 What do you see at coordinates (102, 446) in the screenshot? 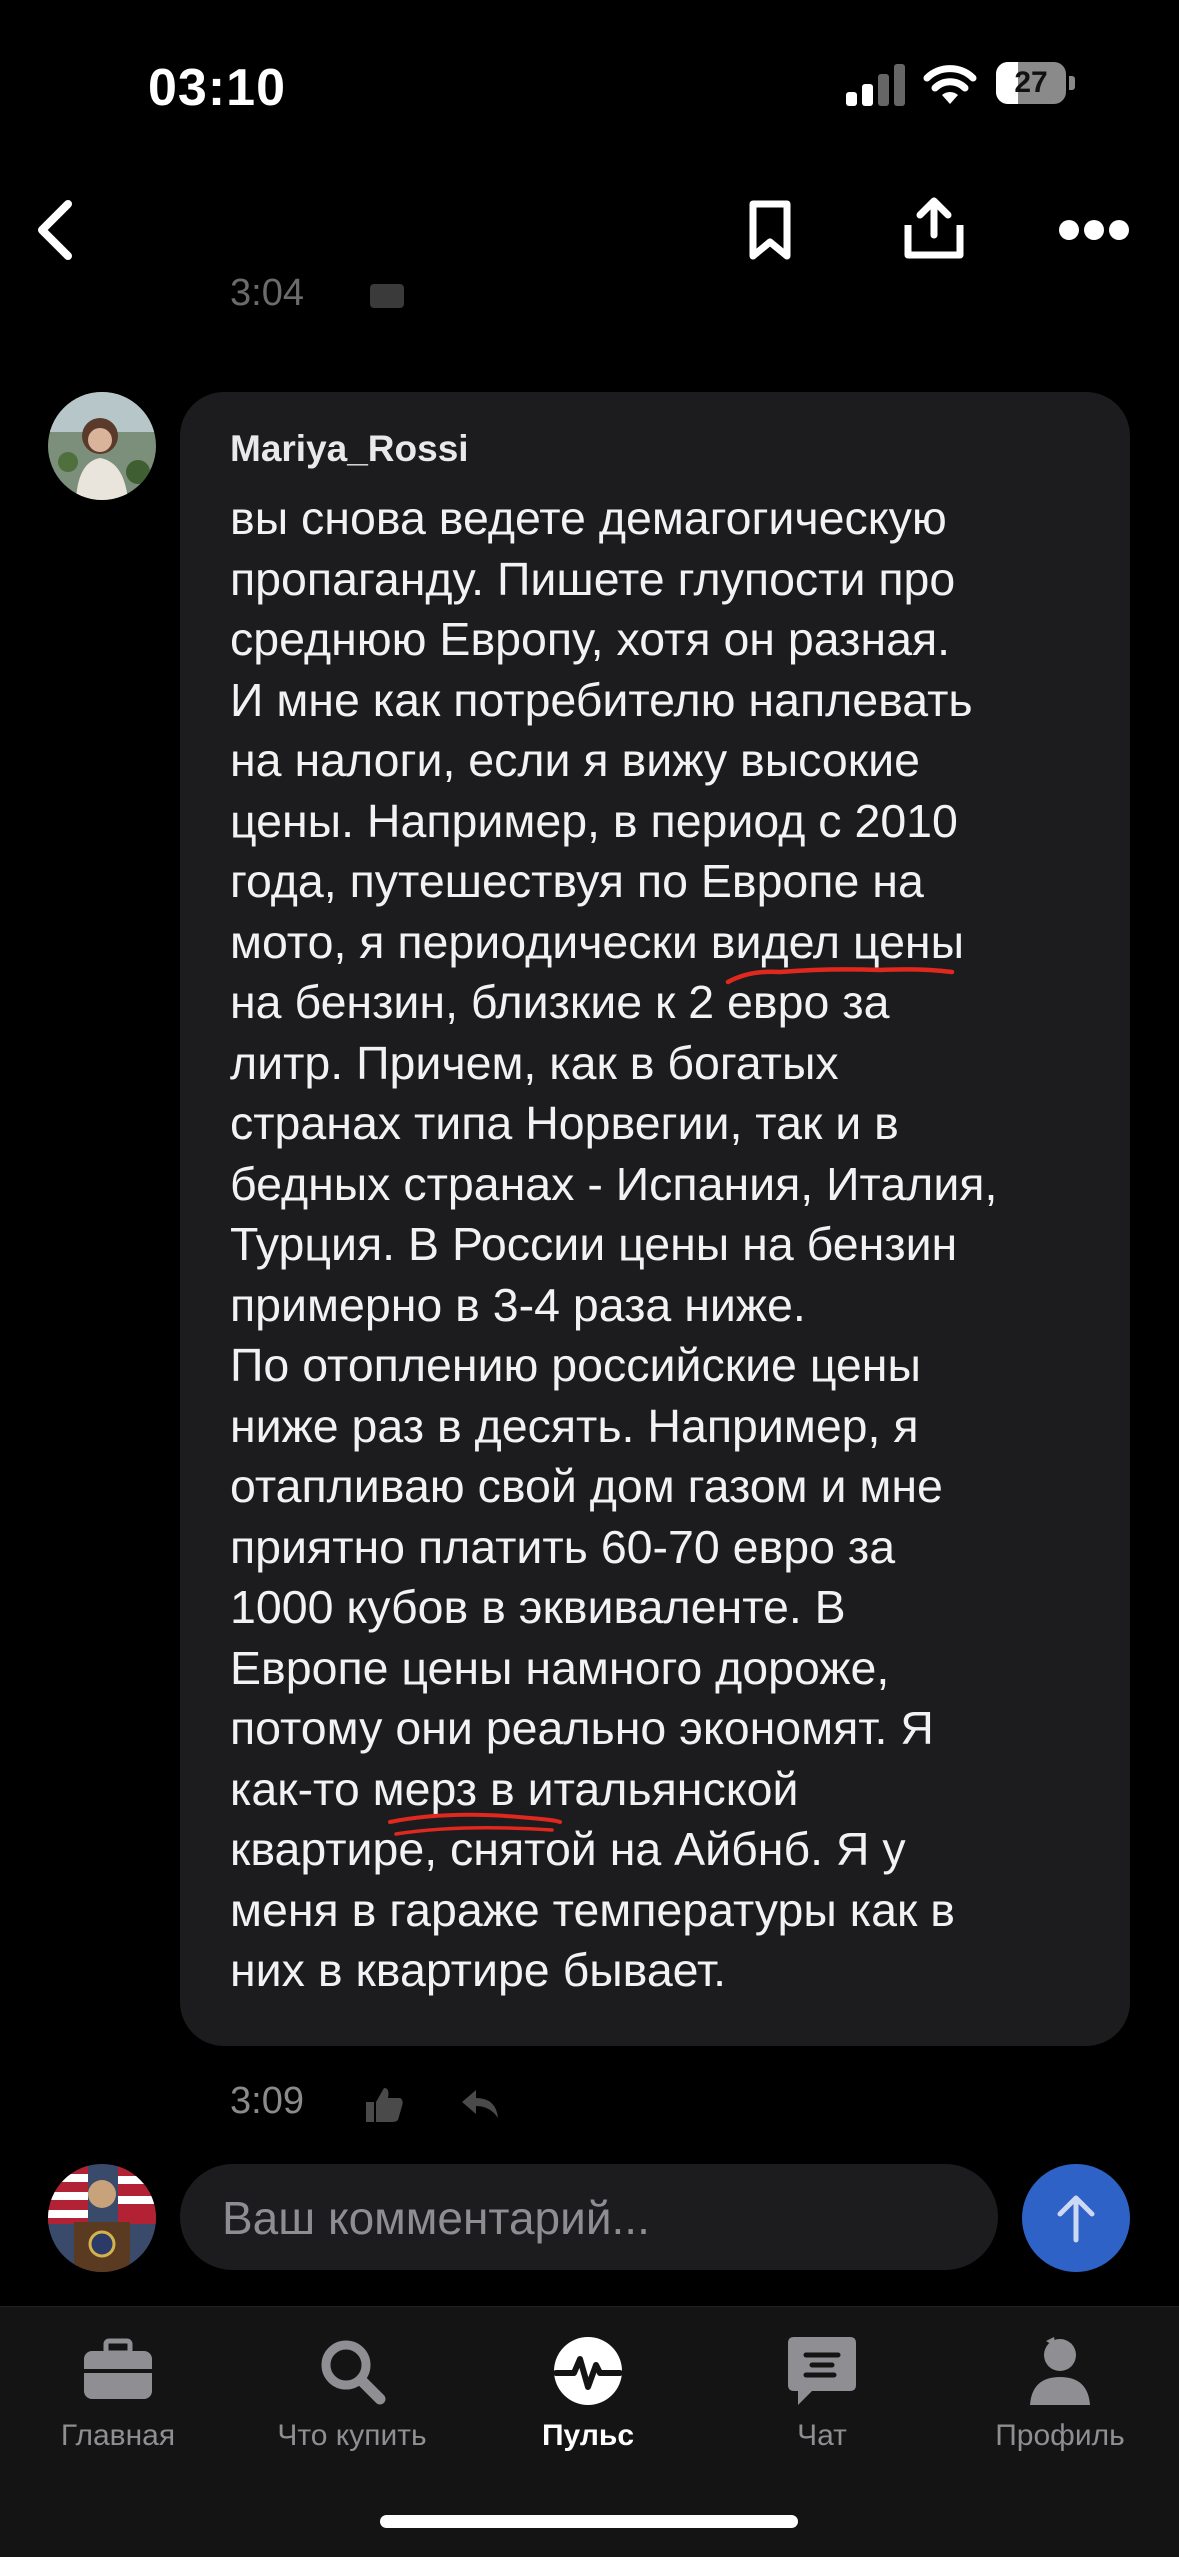
I see `commenter-avatar` at bounding box center [102, 446].